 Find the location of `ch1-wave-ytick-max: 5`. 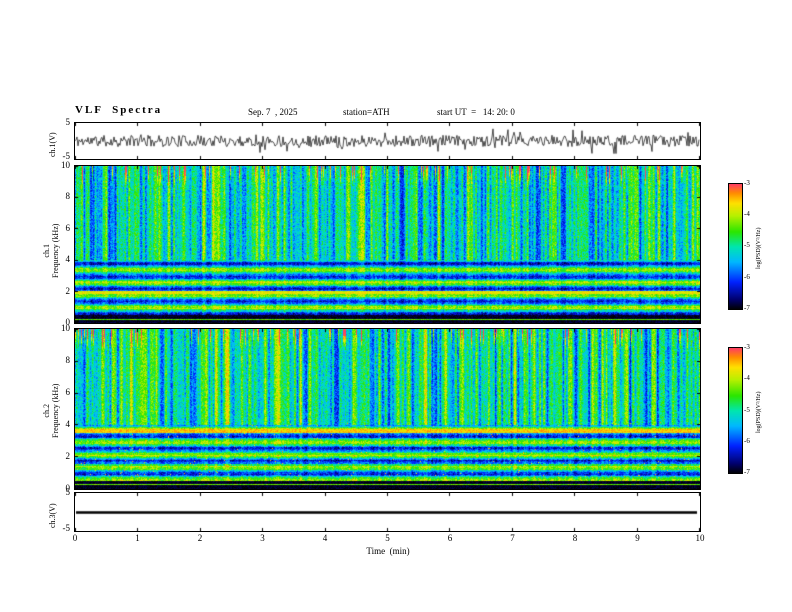

ch1-wave-ytick-max: 5 is located at coordinates (68, 122).